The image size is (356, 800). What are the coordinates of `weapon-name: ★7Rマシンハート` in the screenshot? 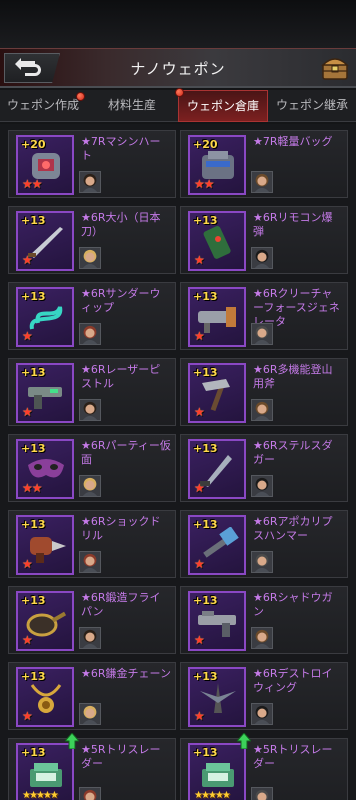 It's located at (121, 148).